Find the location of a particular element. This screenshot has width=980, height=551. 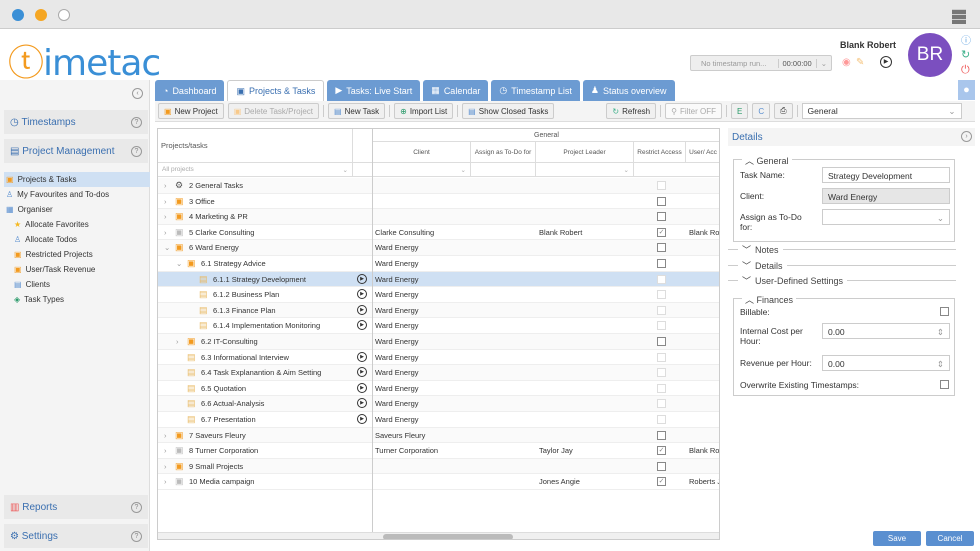

table-row: ⌄ ▣ 6 Ward Energy Ward Energy is located at coordinates (438, 248).